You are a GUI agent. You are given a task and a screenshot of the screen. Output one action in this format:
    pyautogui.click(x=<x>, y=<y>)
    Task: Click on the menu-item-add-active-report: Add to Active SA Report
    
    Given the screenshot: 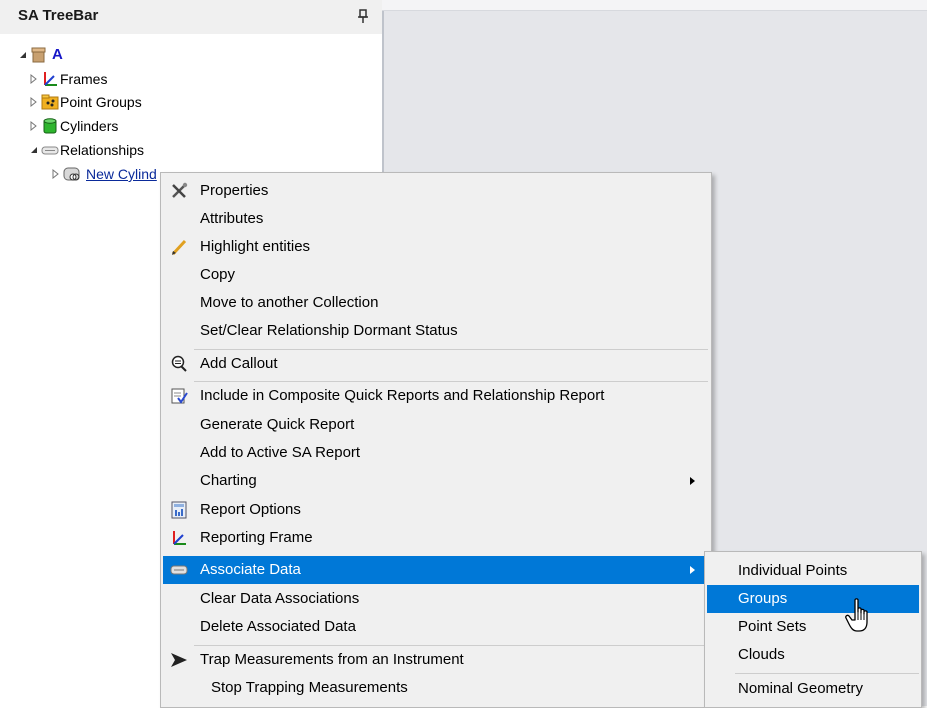 What is the action you would take?
    pyautogui.click(x=436, y=453)
    